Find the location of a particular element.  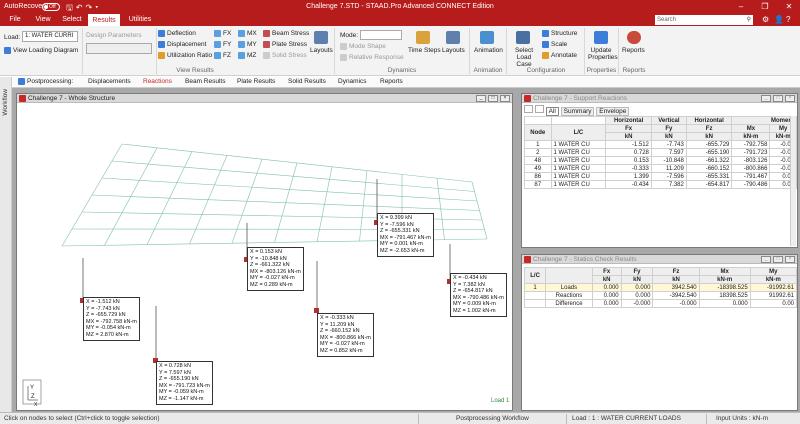

beam-stress-button: Beam Stress is located at coordinates (286, 33).